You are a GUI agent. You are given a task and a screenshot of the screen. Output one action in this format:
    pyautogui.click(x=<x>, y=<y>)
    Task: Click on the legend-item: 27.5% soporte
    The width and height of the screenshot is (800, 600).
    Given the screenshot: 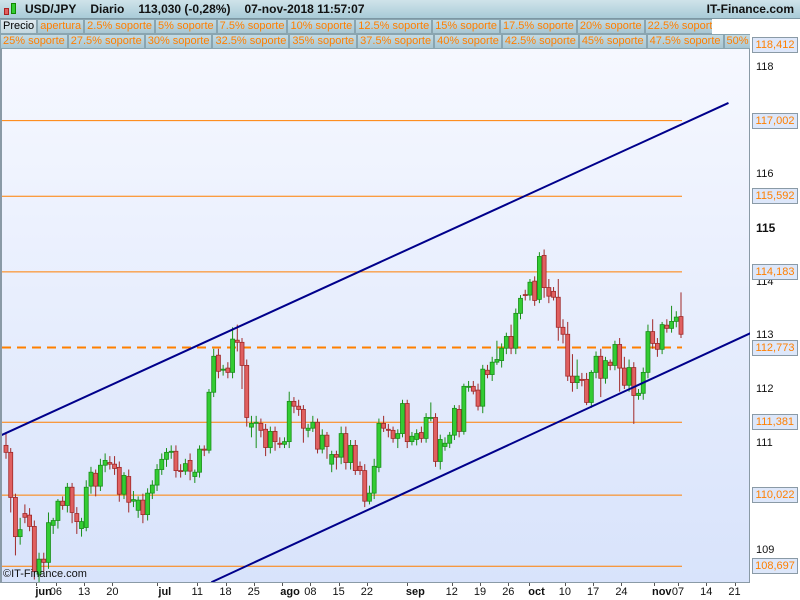 What is the action you would take?
    pyautogui.click(x=106, y=41)
    